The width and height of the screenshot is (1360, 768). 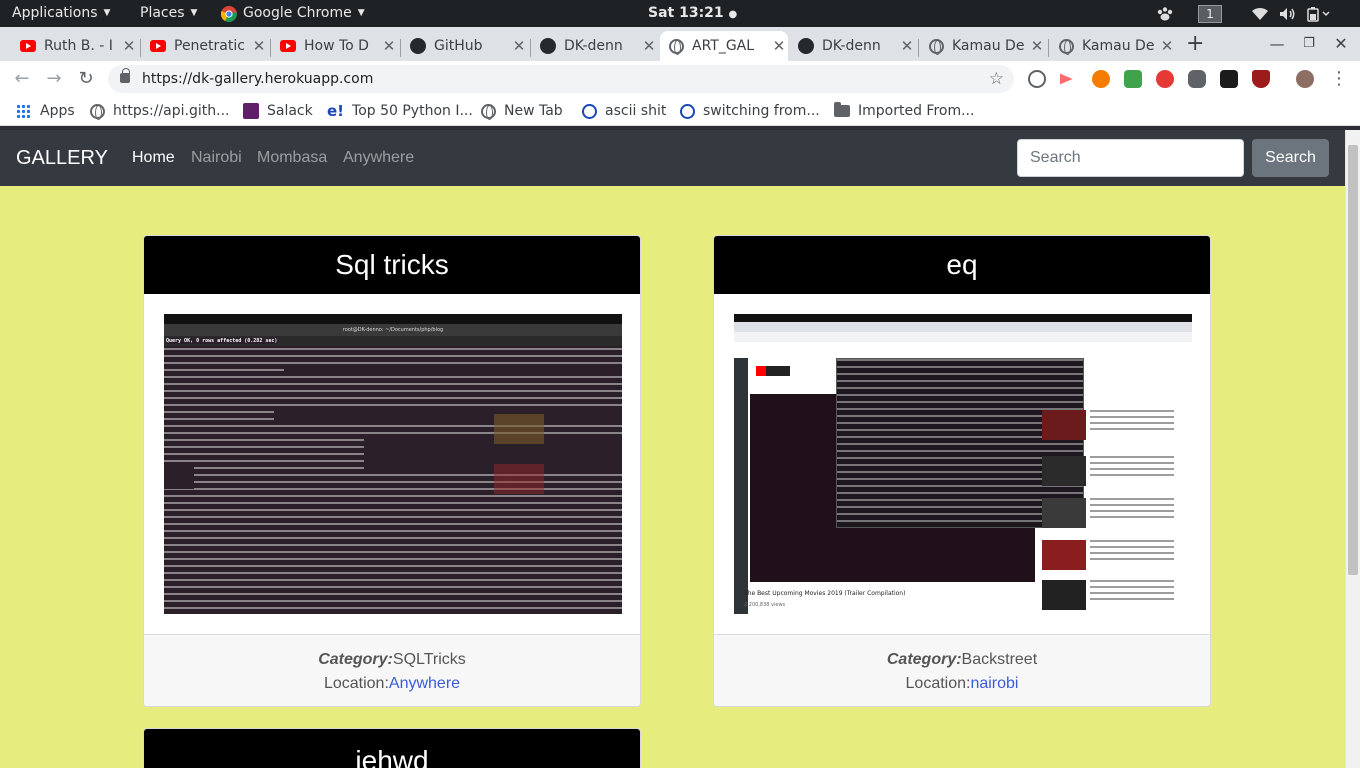 What do you see at coordinates (75, 46) in the screenshot?
I see `browser-tab: Ruth B. - I ✕` at bounding box center [75, 46].